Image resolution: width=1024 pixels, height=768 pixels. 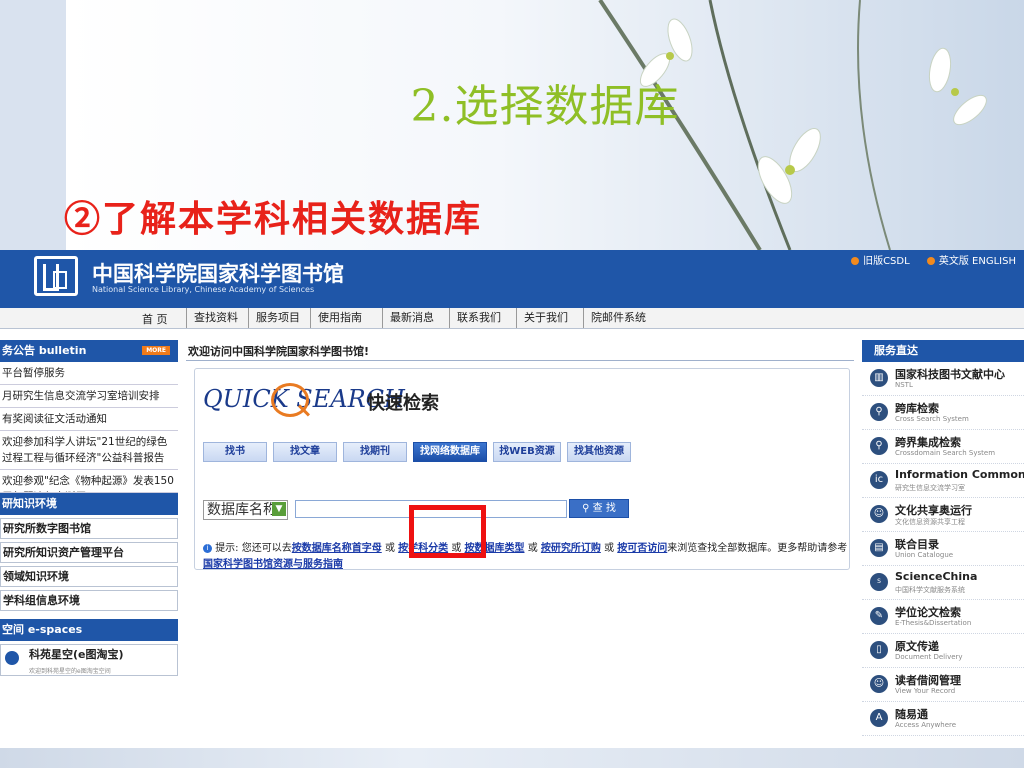 What do you see at coordinates (929, 657) in the screenshot?
I see `service-subtitle: Document Delivery` at bounding box center [929, 657].